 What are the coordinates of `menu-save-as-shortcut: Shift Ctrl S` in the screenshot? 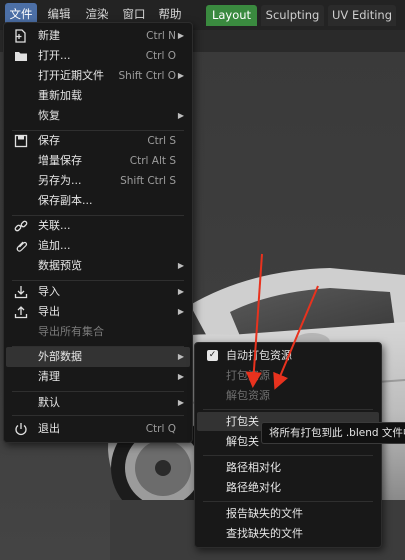 It's located at (148, 181).